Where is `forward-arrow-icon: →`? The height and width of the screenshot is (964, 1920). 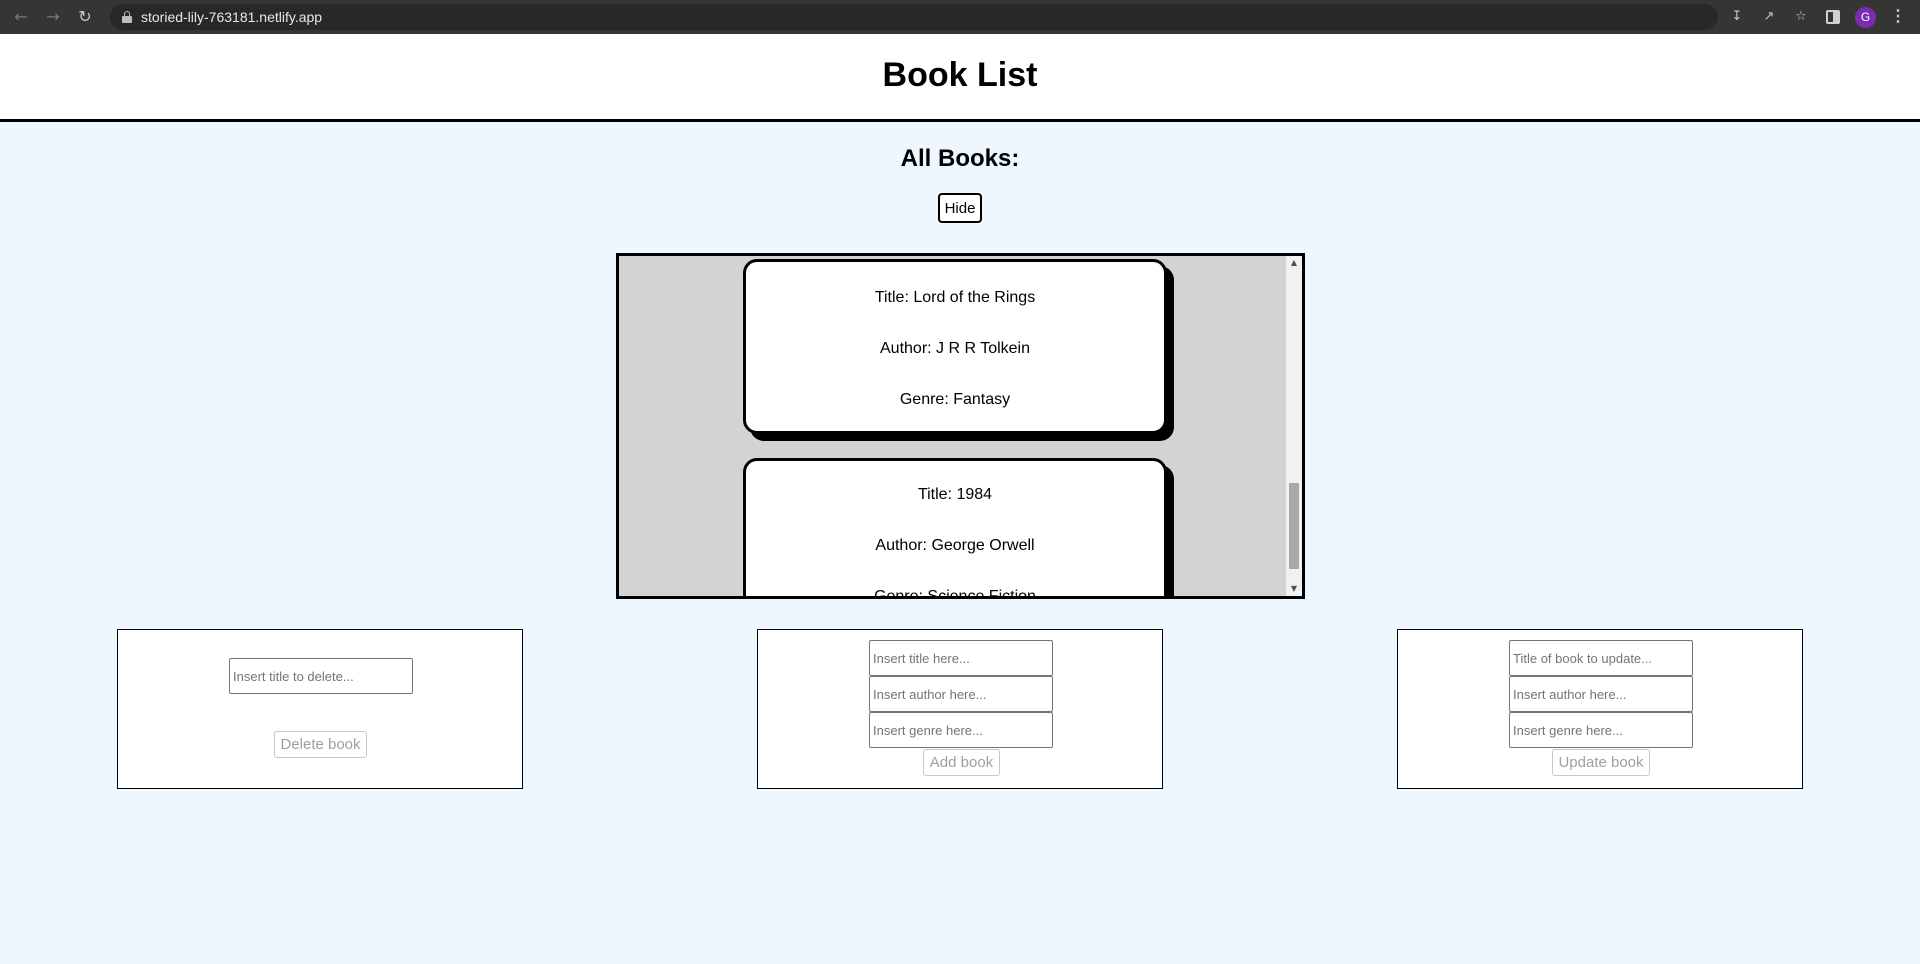
forward-arrow-icon: → is located at coordinates (53, 17).